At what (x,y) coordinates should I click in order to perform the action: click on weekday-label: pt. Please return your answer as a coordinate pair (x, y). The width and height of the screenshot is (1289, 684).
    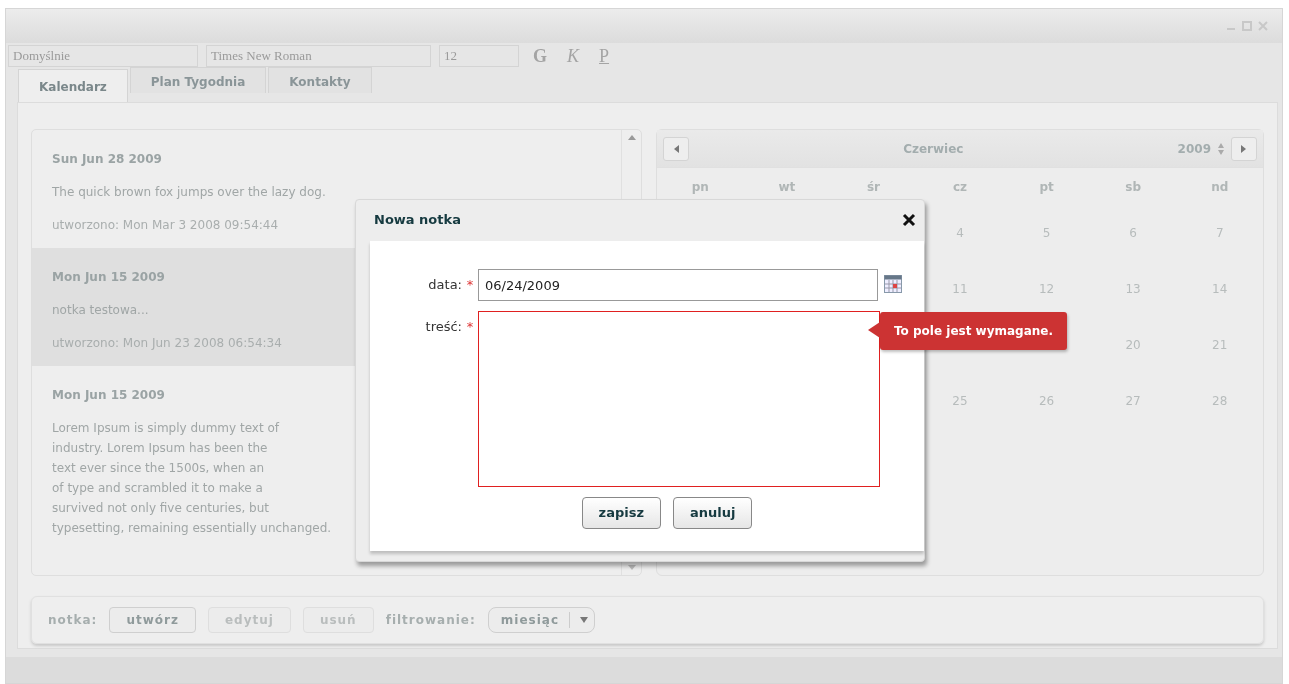
    Looking at the image, I should click on (1046, 187).